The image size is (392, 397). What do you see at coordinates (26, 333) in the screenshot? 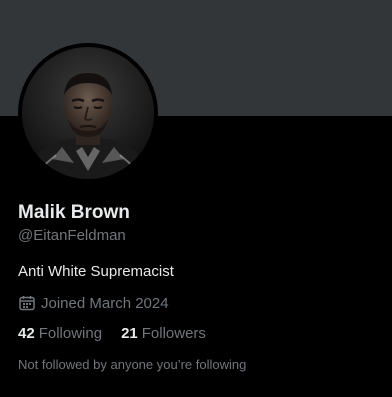
I see `following-count: 42` at bounding box center [26, 333].